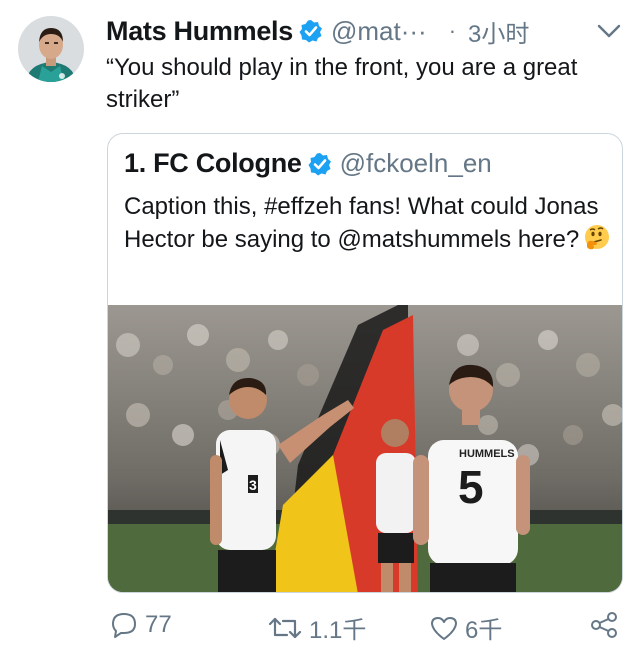 This screenshot has height=658, width=640. What do you see at coordinates (487, 454) in the screenshot?
I see `photo-jersey-name: HUMMELS` at bounding box center [487, 454].